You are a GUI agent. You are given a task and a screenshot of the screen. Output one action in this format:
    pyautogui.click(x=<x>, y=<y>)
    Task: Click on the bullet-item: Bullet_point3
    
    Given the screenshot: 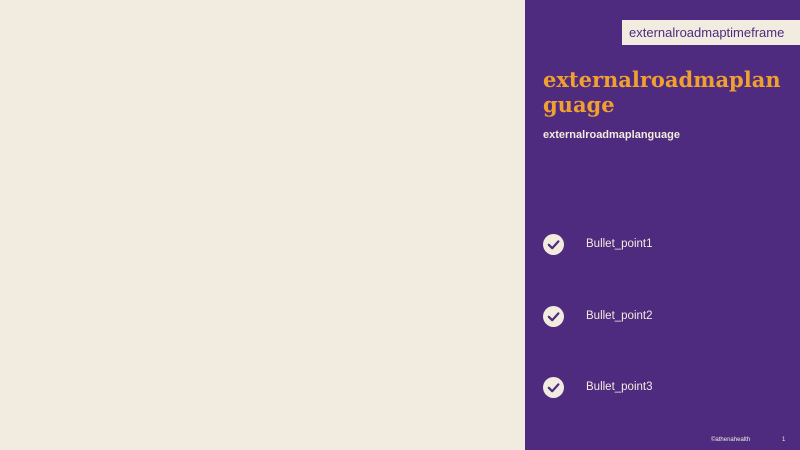 What is the action you would take?
    pyautogui.click(x=663, y=388)
    